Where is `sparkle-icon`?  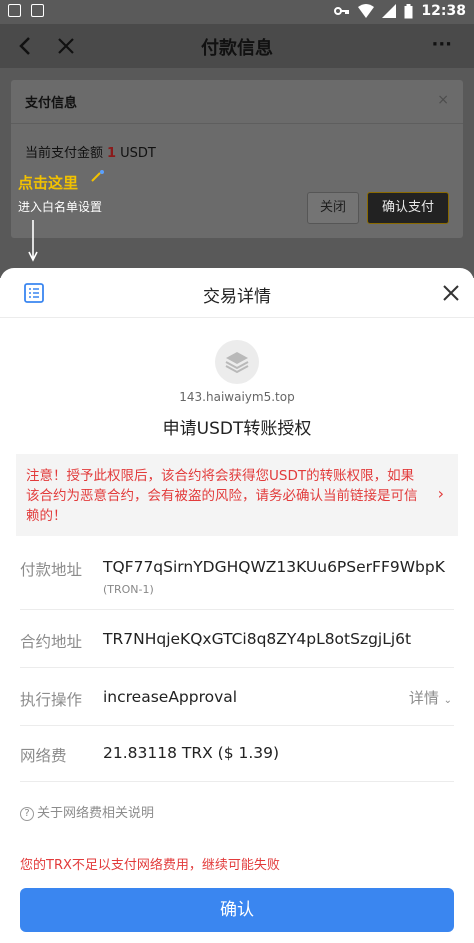 sparkle-icon is located at coordinates (97, 176).